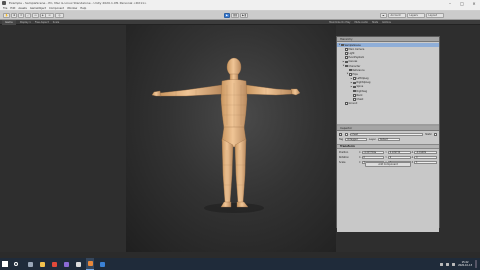 This screenshot has width=480, height=270. I want to click on display-dropdown: Display 1, so click(25, 22).